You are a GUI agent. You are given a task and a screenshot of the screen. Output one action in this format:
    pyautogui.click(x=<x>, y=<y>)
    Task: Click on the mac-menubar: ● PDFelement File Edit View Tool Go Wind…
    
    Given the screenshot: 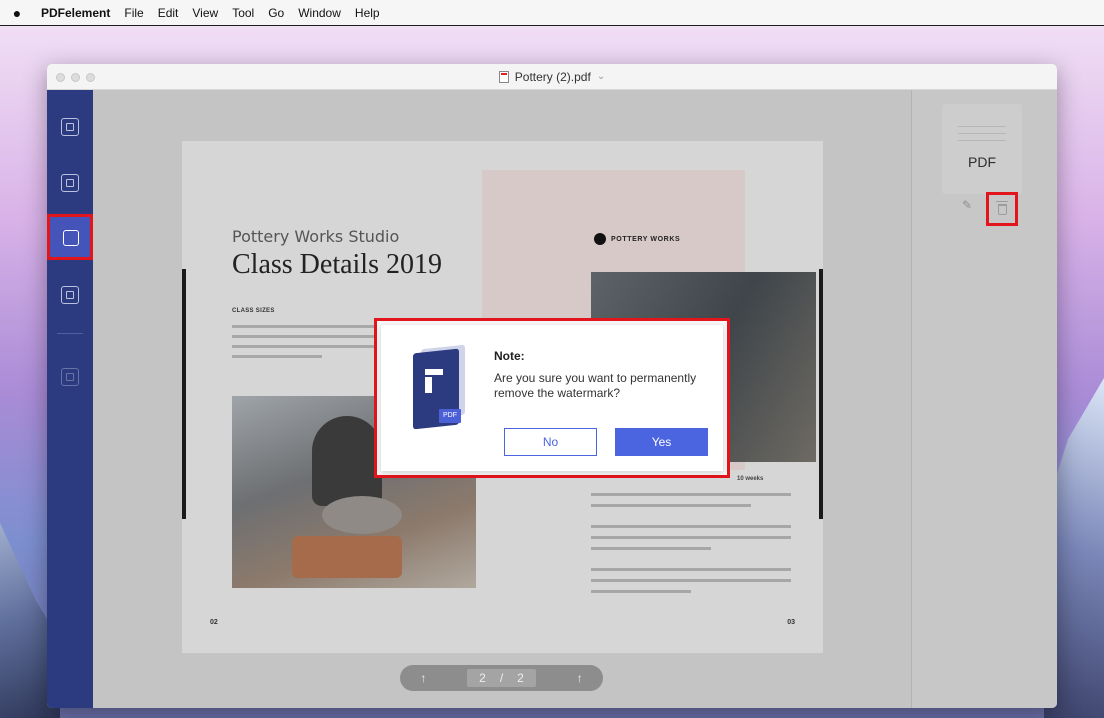 What is the action you would take?
    pyautogui.click(x=552, y=13)
    